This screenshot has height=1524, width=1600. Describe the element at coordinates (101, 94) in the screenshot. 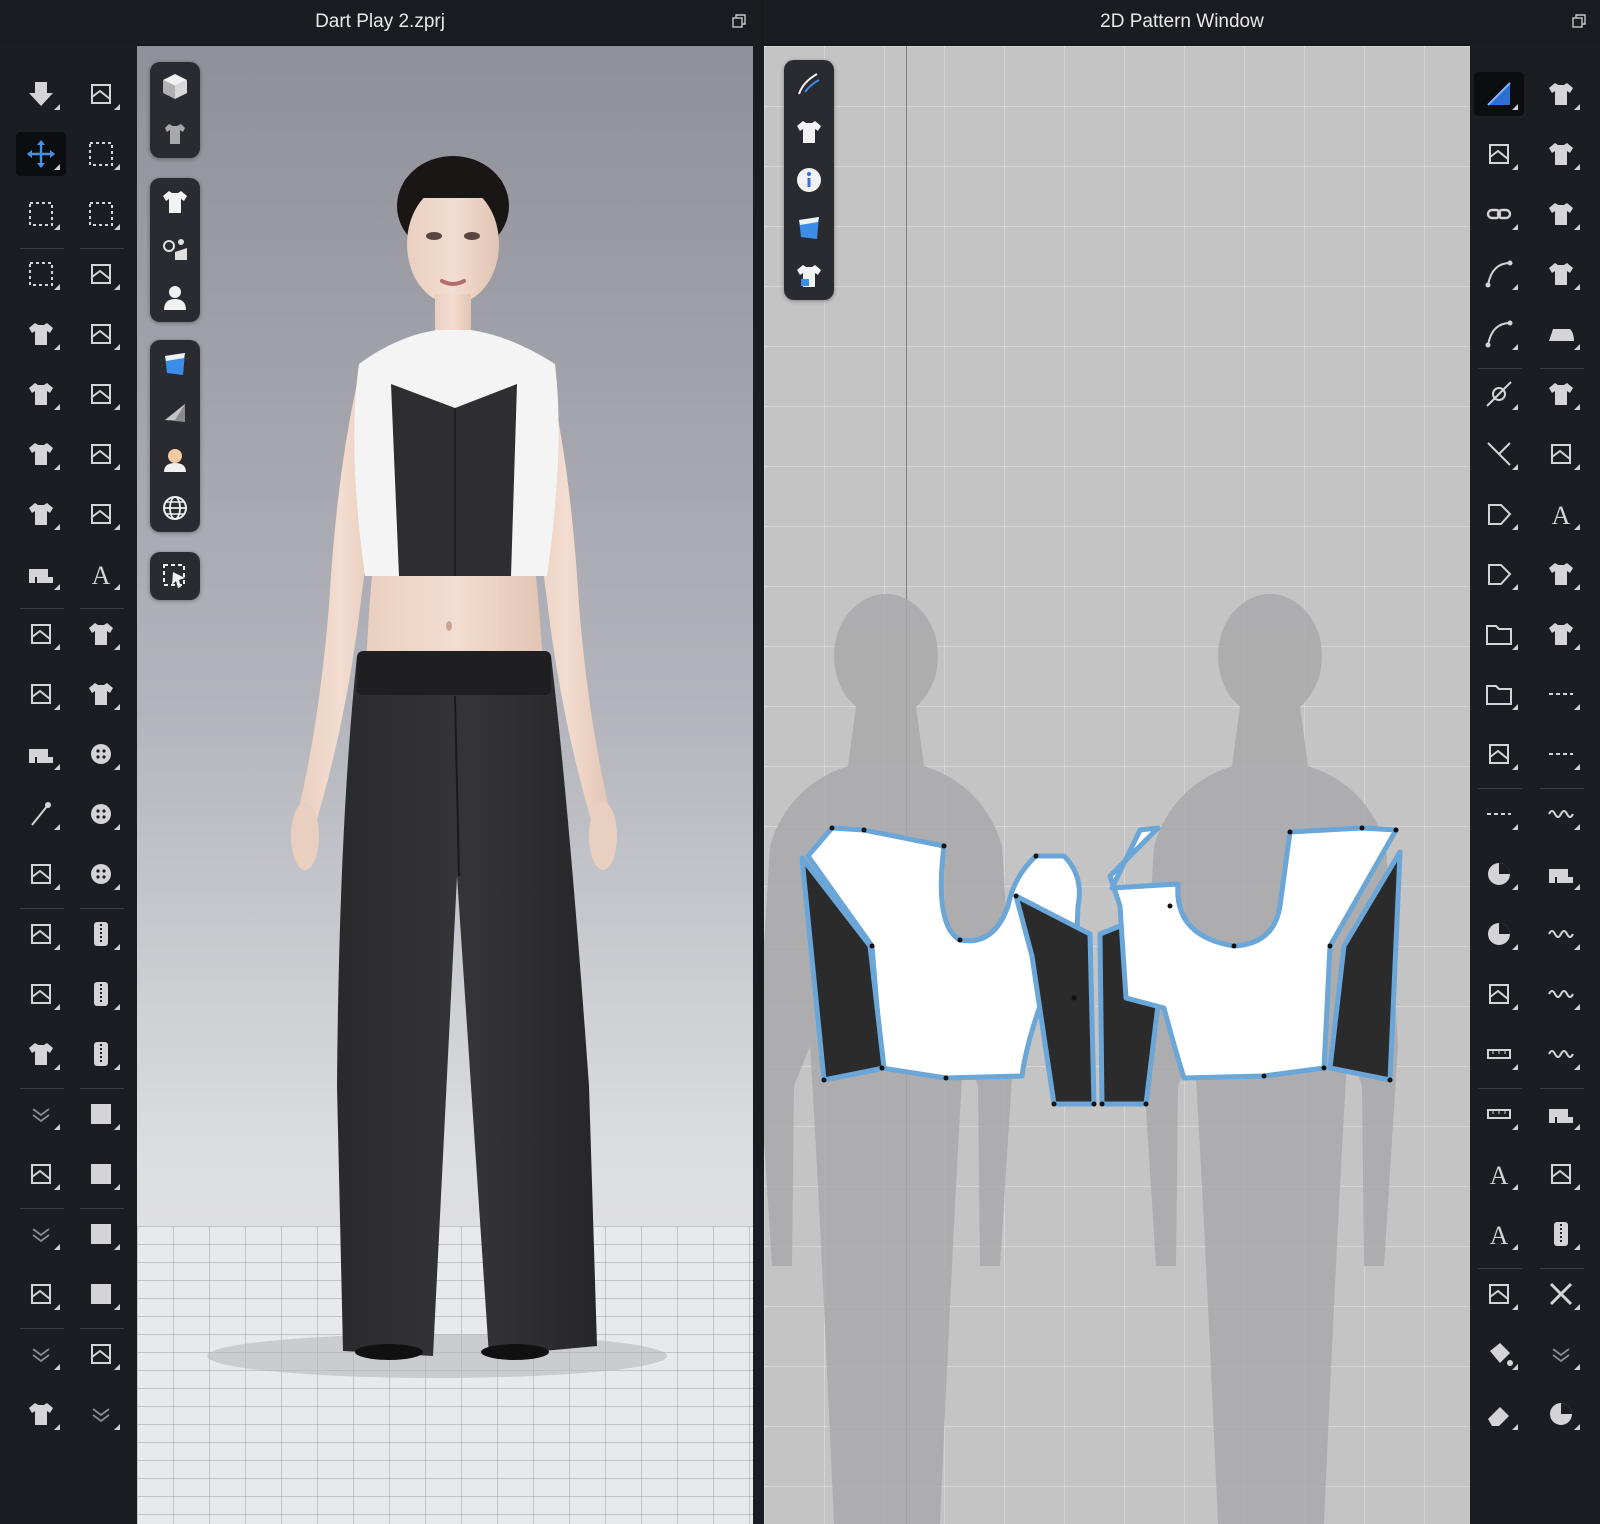

I see `walking-avatar-icon` at that location.